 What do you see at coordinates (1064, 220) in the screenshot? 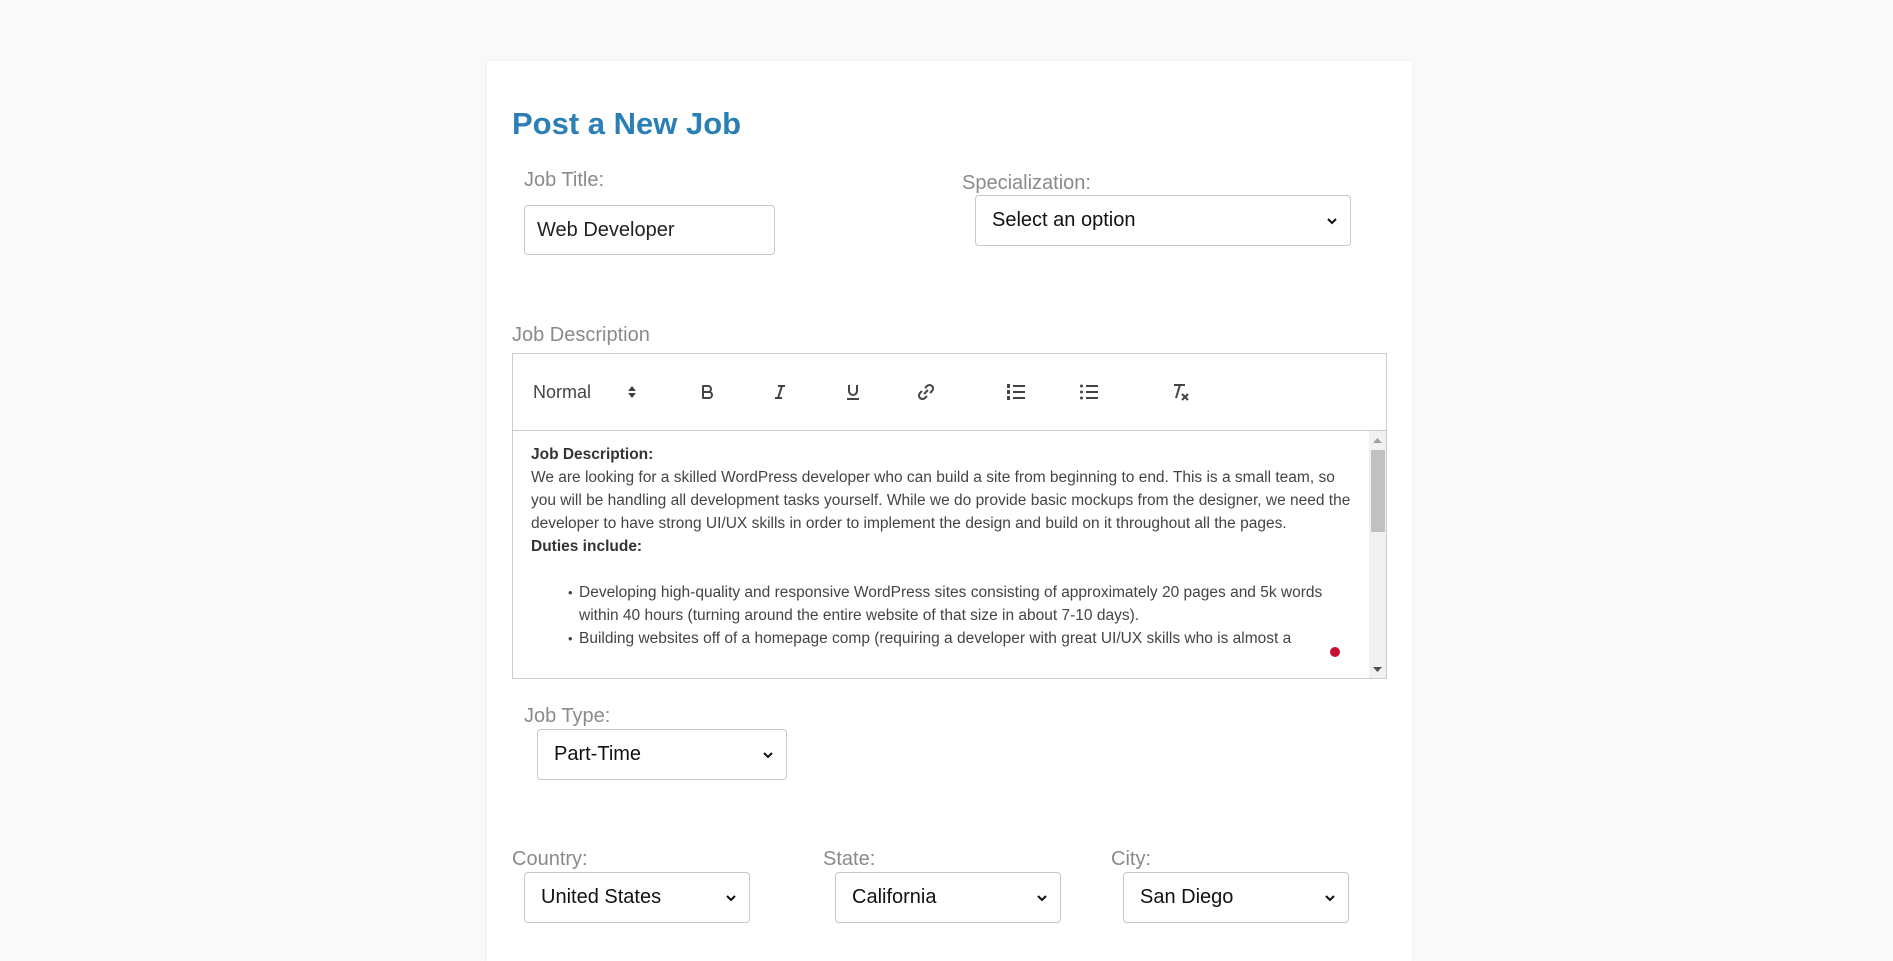
I see `specialization-selected-value: Select an option` at bounding box center [1064, 220].